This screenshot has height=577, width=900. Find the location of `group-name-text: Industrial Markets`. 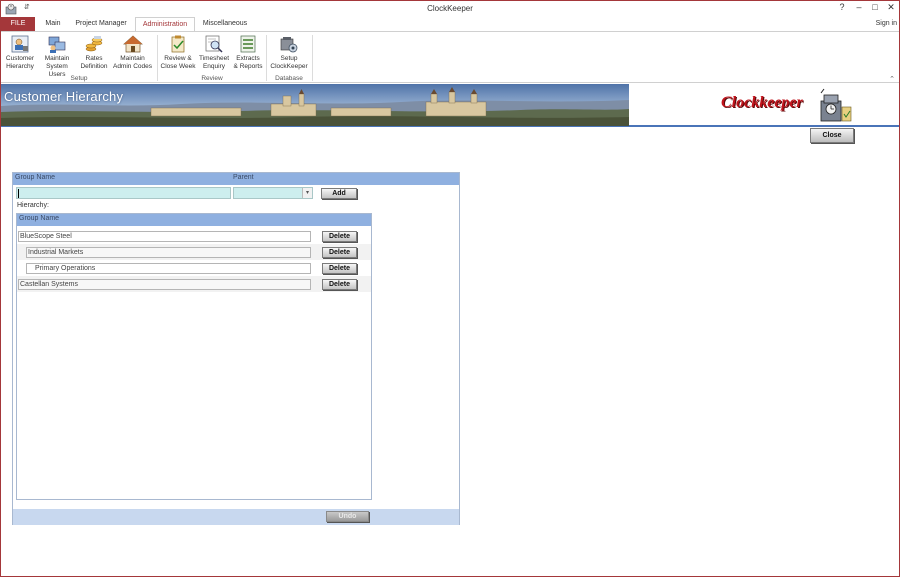

group-name-text: Industrial Markets is located at coordinates (56, 252).